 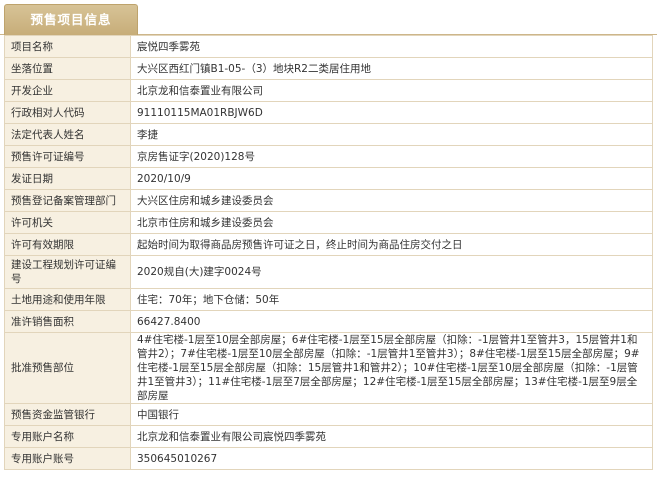 What do you see at coordinates (67, 200) in the screenshot?
I see `row-label: 预售登记备案管理部门` at bounding box center [67, 200].